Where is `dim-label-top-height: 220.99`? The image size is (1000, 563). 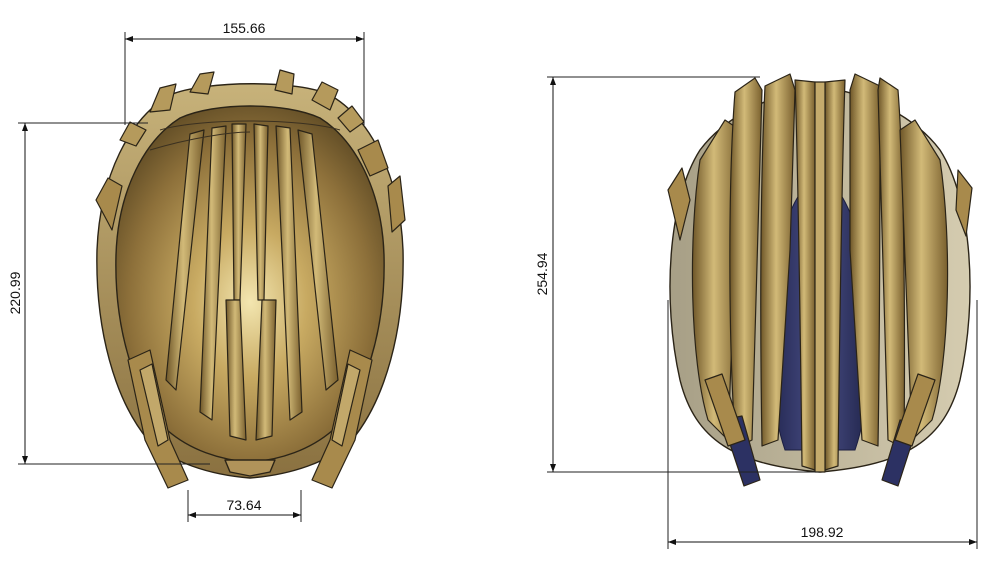 dim-label-top-height: 220.99 is located at coordinates (15, 292).